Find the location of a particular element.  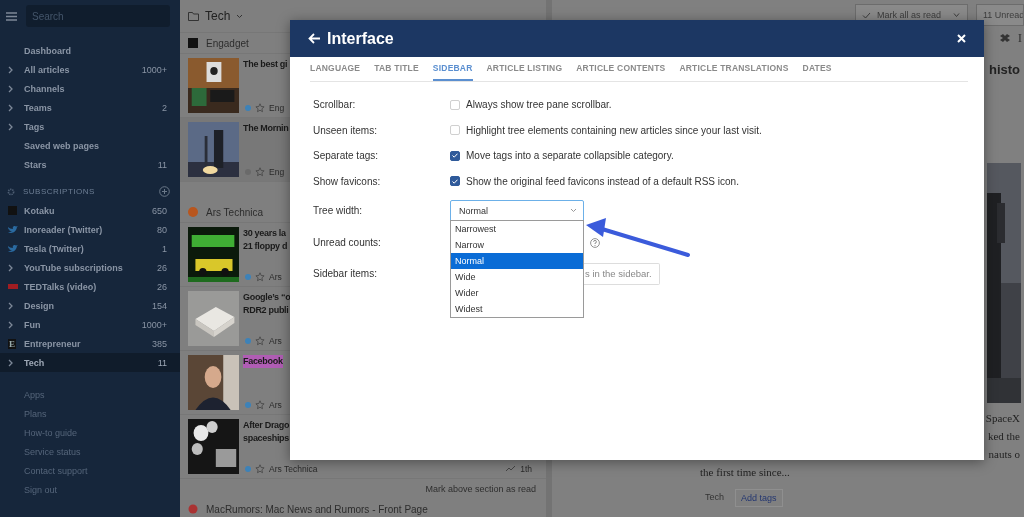

setting-label: Unread counts: is located at coordinates (347, 242).